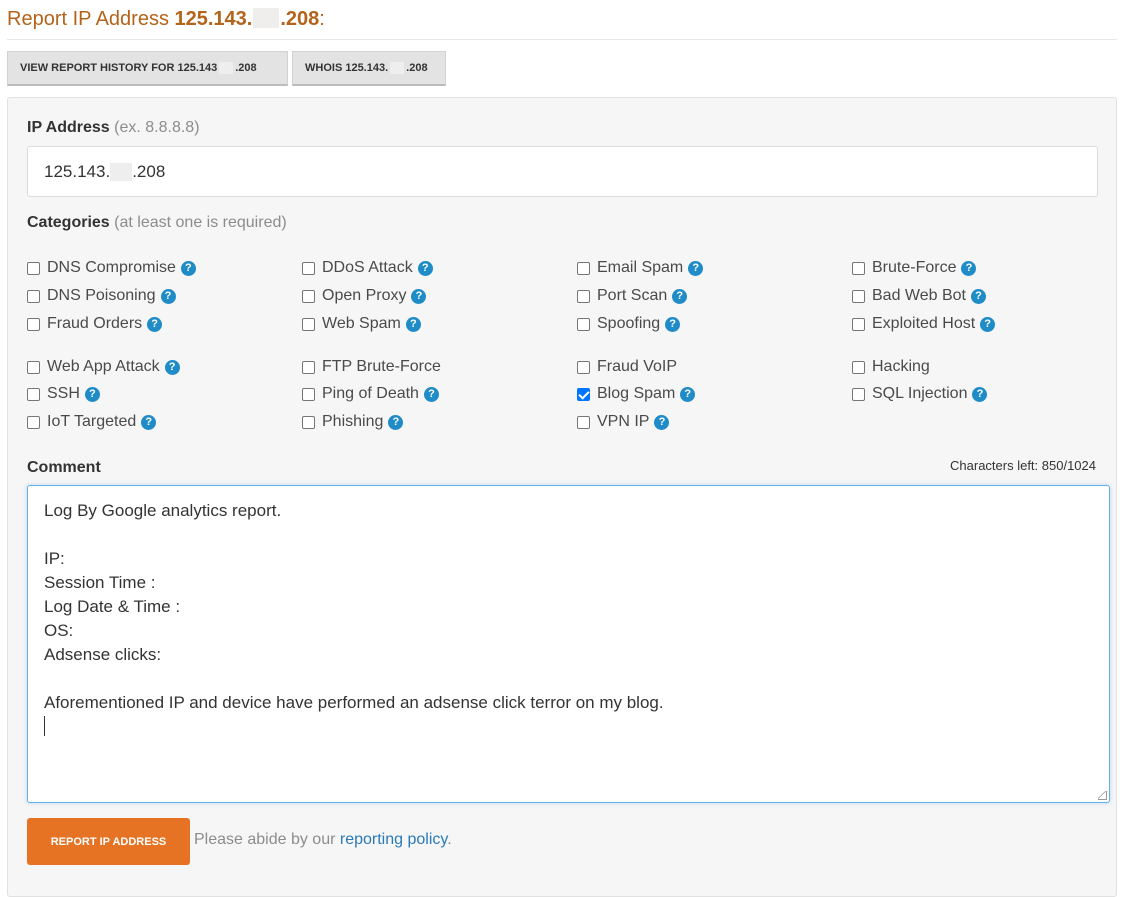  What do you see at coordinates (103, 654) in the screenshot?
I see `comment-line: Adsense clicks:` at bounding box center [103, 654].